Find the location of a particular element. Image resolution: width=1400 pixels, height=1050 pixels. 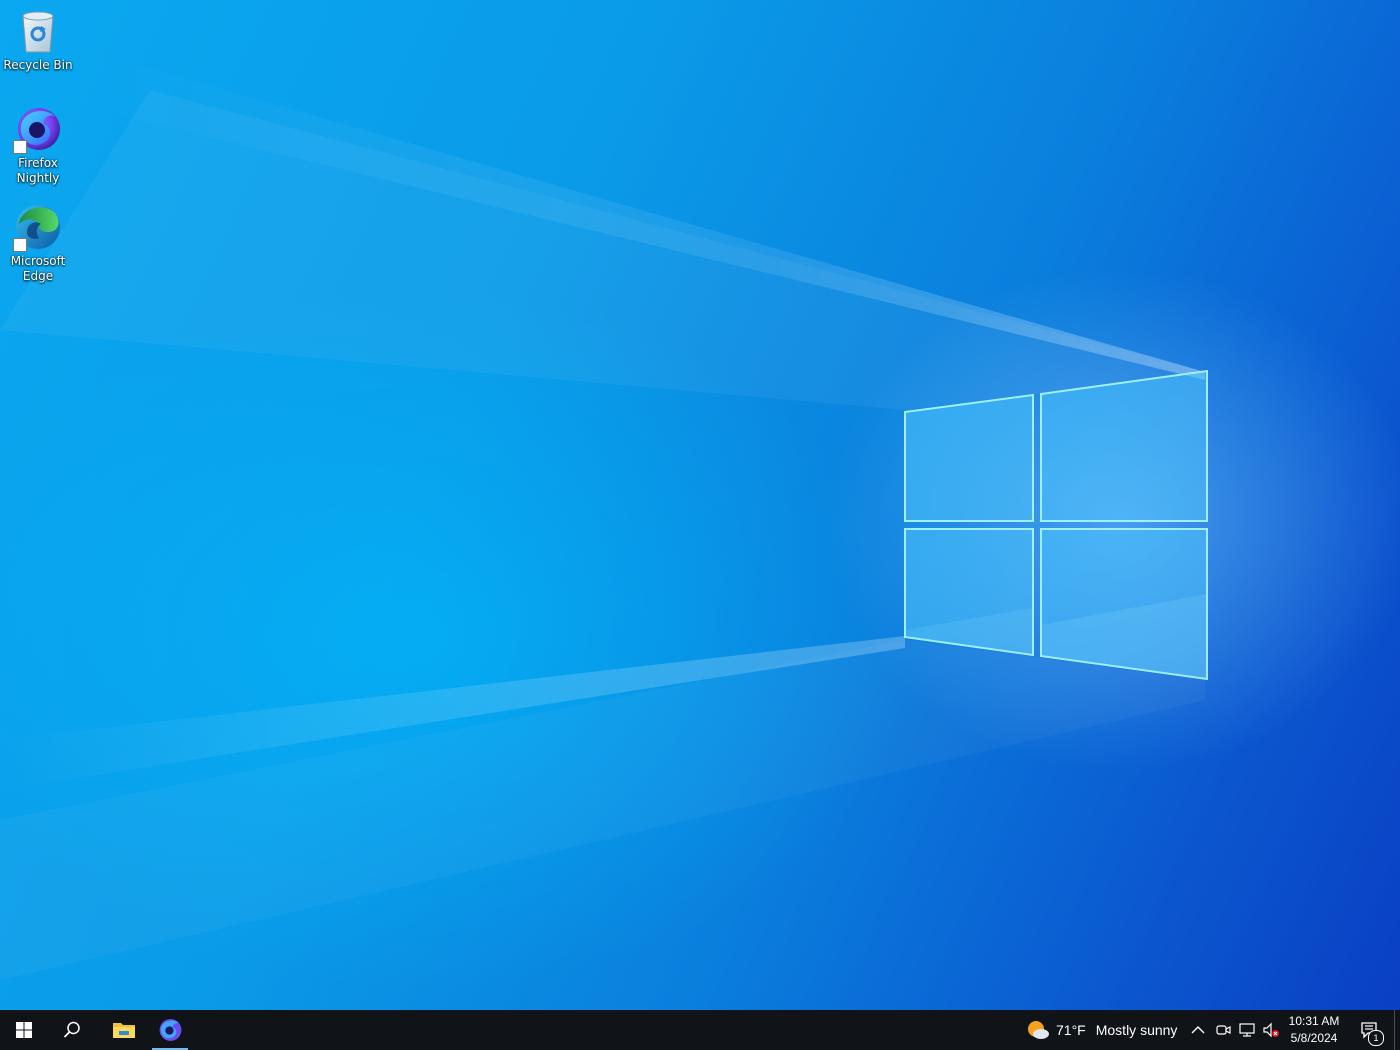

desktop-icon-label: Microsoft Edge is located at coordinates (38, 268).